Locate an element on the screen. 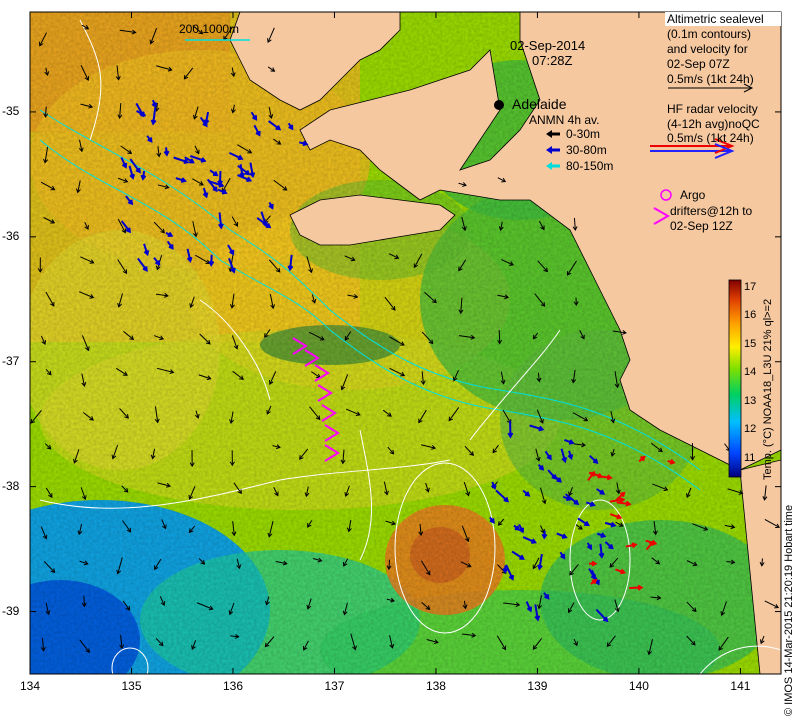 This screenshot has width=800, height=720. y-tick-label: -36 is located at coordinates (11, 235).